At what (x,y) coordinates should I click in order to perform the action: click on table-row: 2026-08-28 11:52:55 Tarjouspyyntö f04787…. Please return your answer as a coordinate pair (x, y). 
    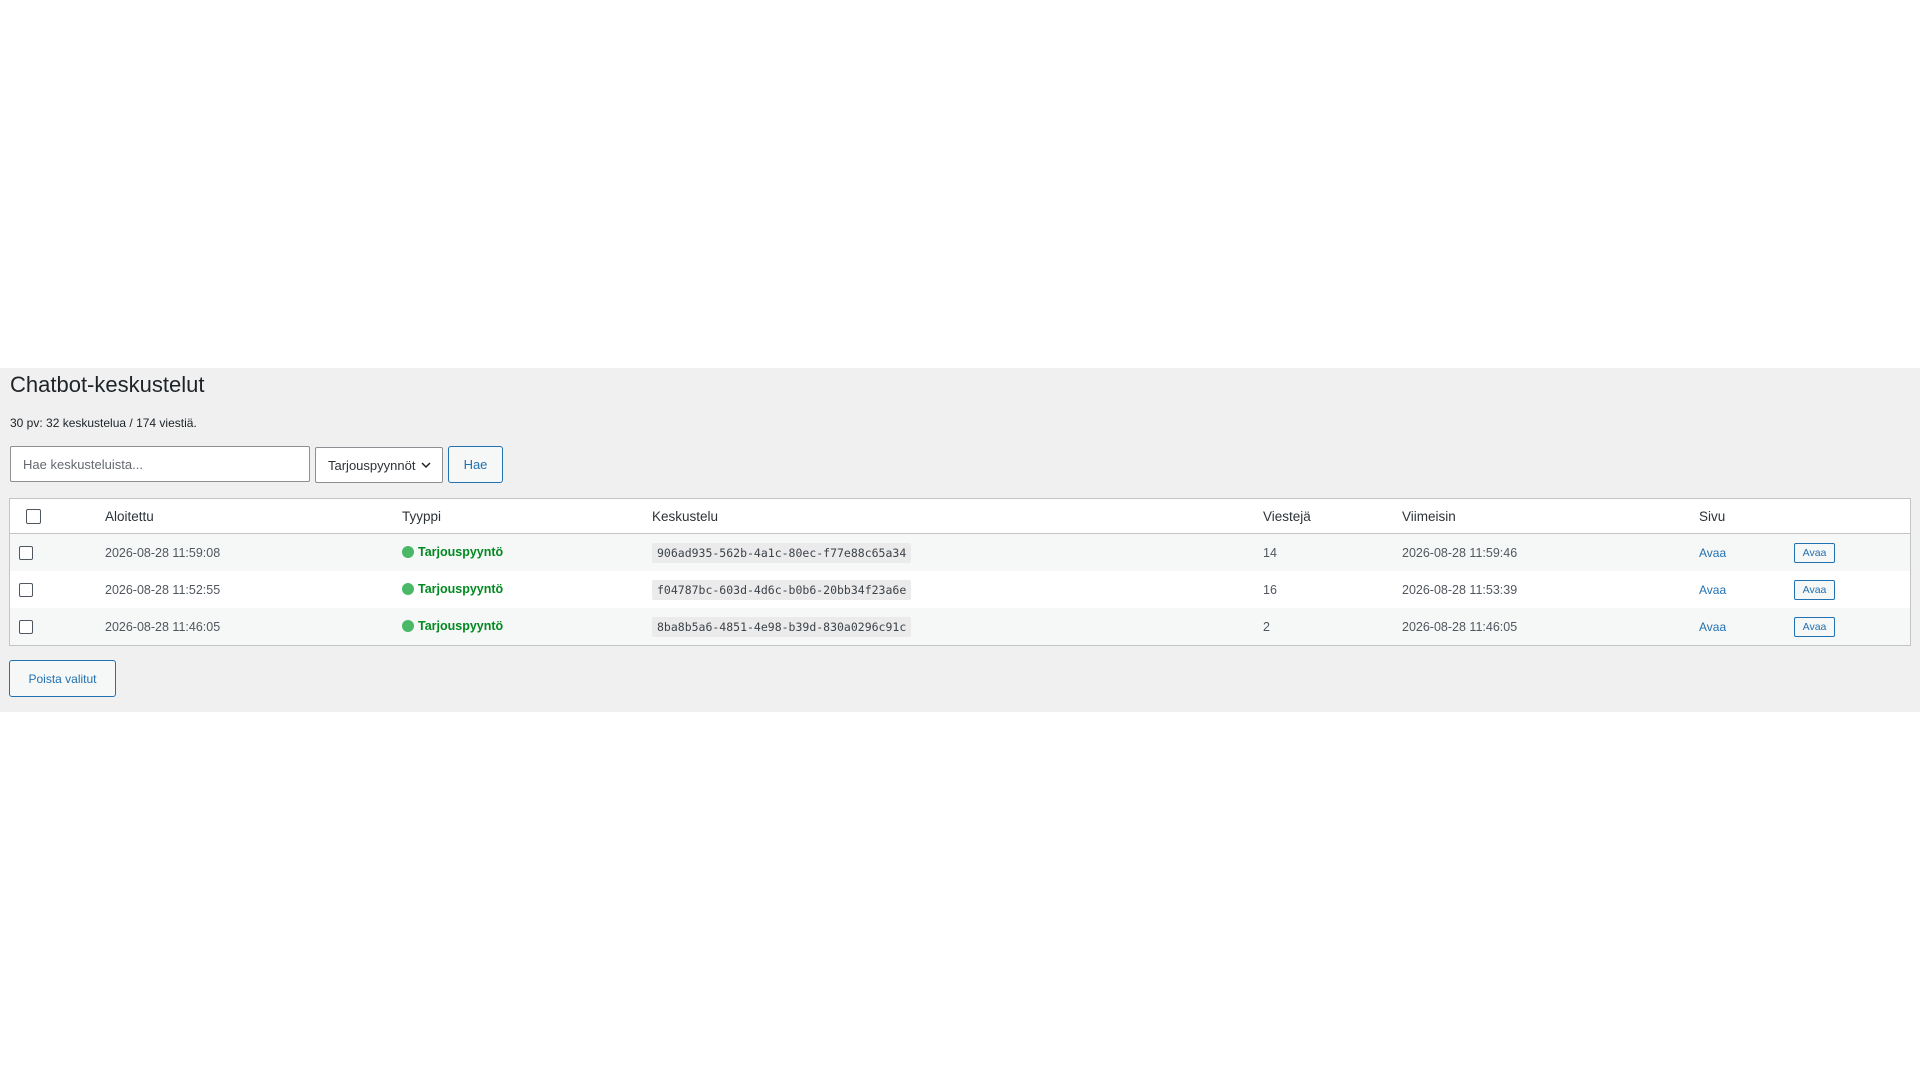
    Looking at the image, I should click on (960, 589).